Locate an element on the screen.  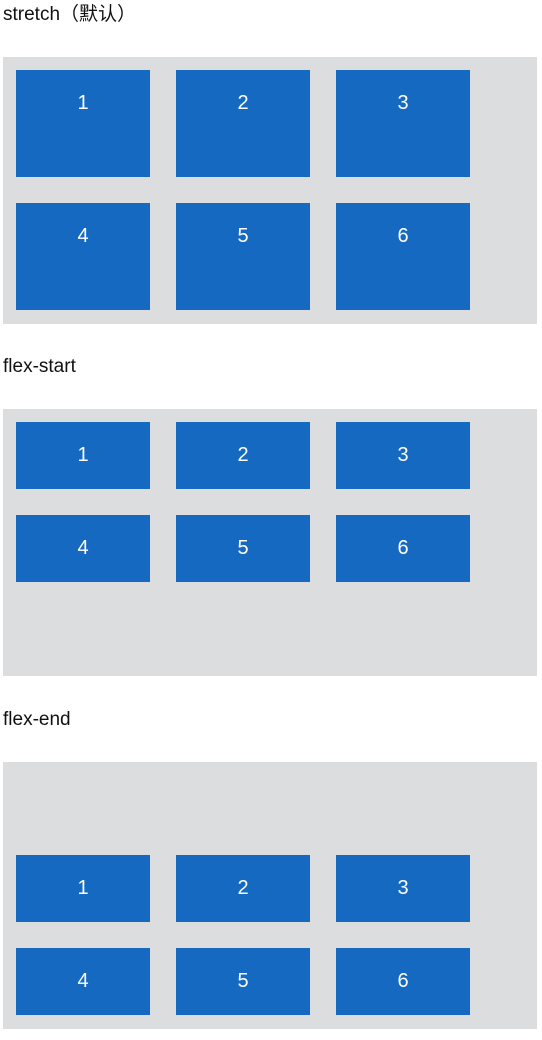
section-title-flex-start: flex-start is located at coordinates (39, 366).